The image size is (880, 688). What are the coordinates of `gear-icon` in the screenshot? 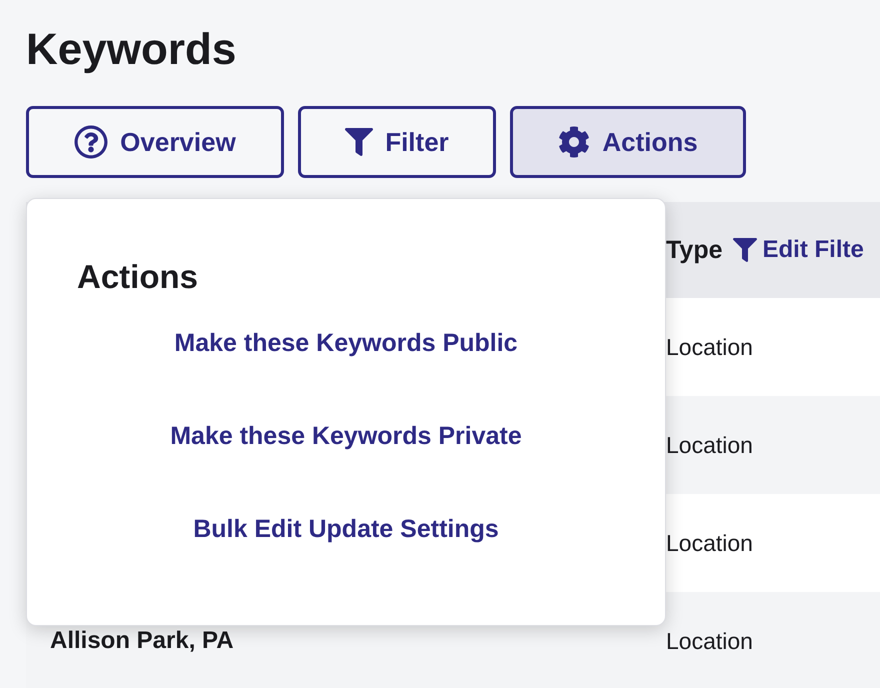 It's located at (574, 142).